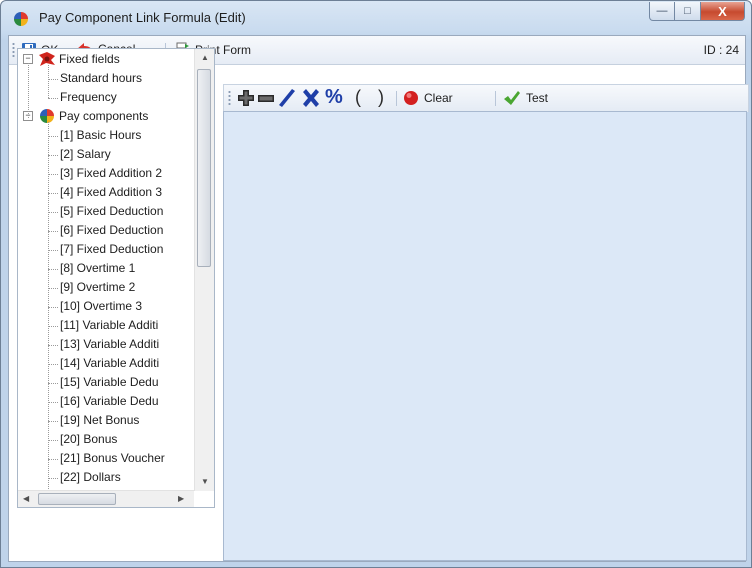  Describe the element at coordinates (101, 78) in the screenshot. I see `tree-item: Standard hours` at that location.